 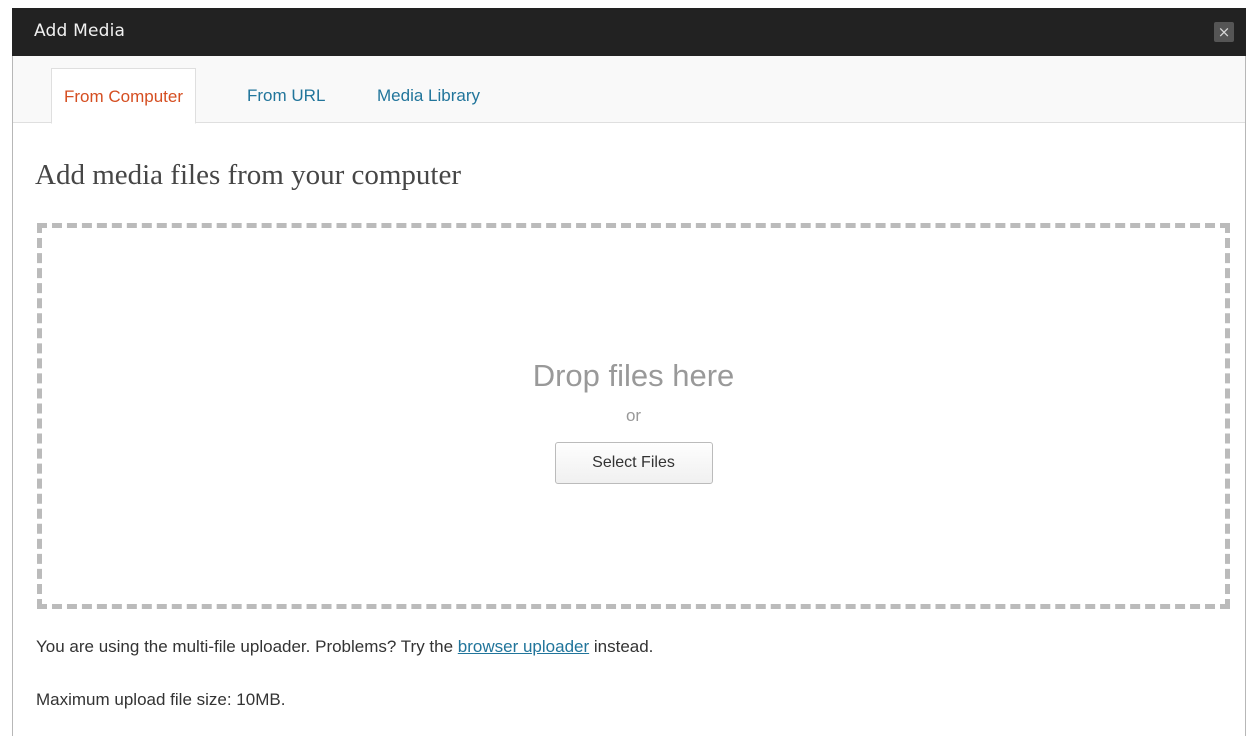 What do you see at coordinates (286, 95) in the screenshot?
I see `tab-from-url: From URL` at bounding box center [286, 95].